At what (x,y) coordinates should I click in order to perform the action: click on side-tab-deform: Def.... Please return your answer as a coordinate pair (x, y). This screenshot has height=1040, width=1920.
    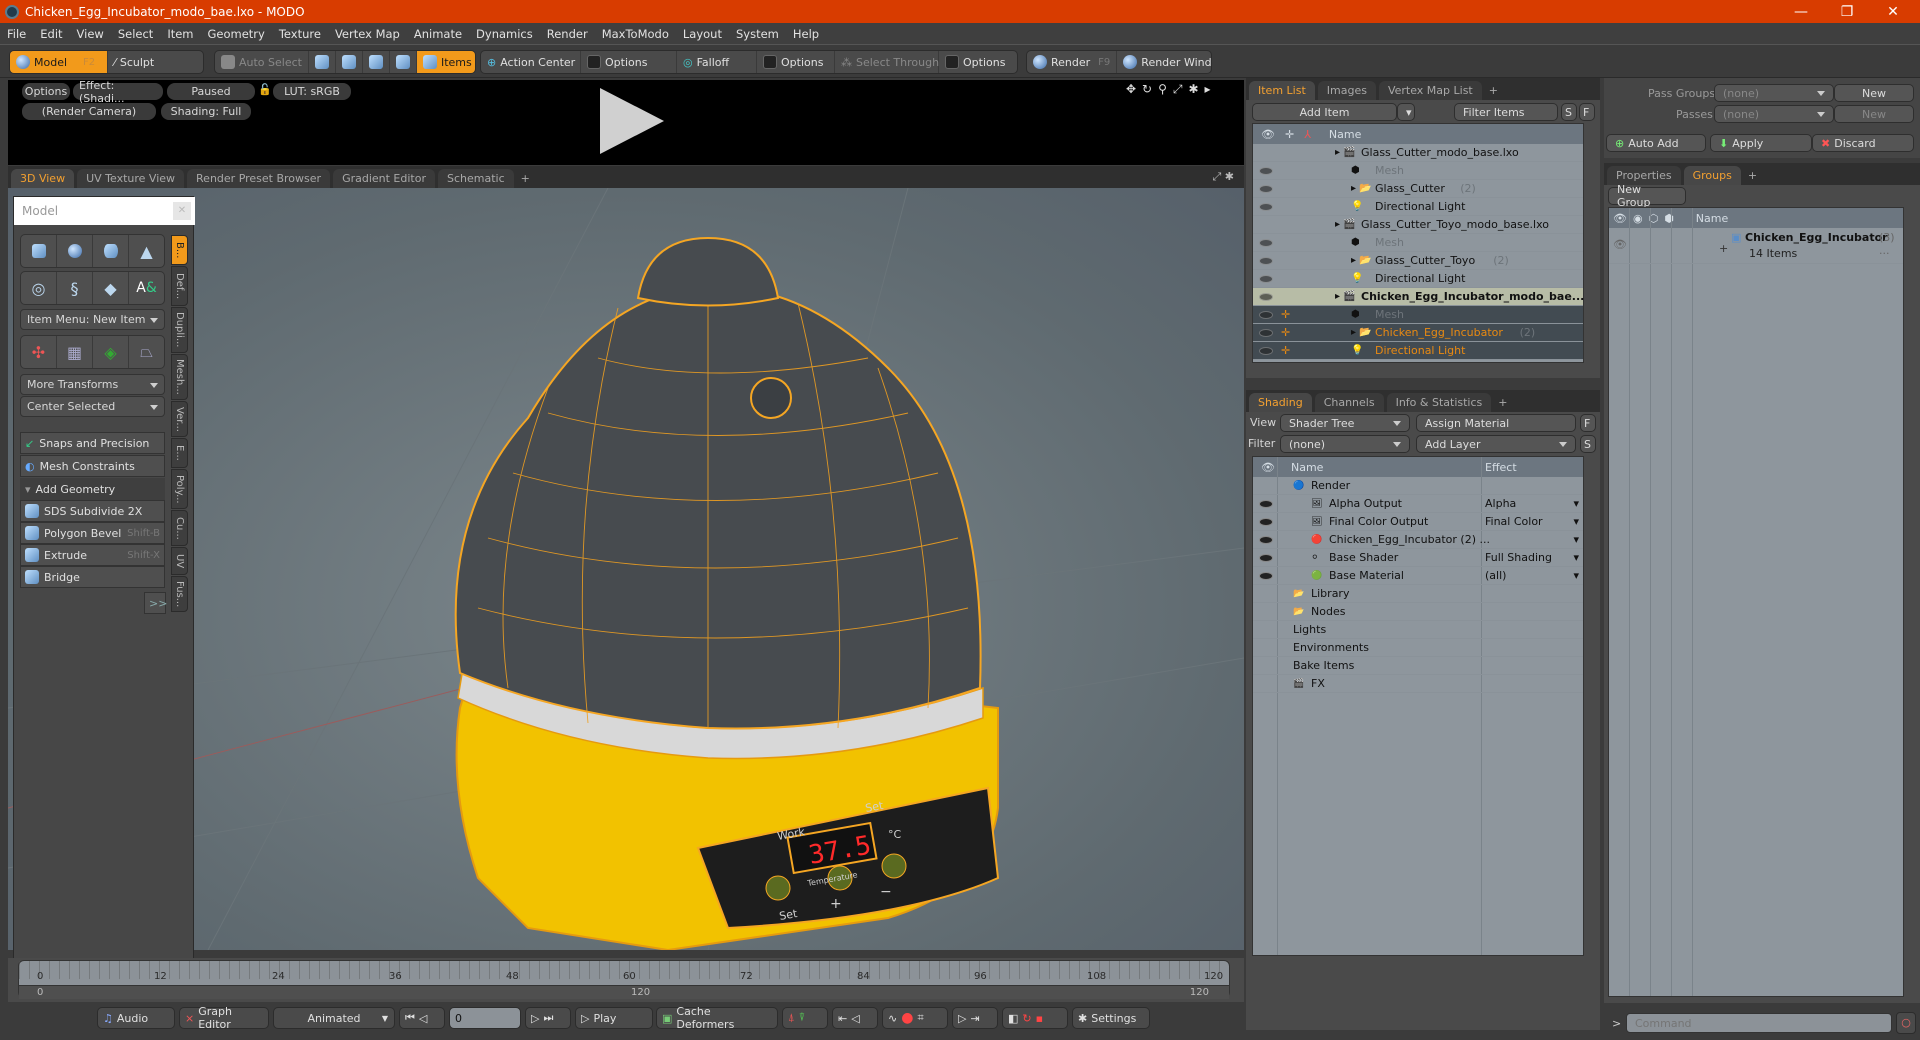
    Looking at the image, I should click on (179, 286).